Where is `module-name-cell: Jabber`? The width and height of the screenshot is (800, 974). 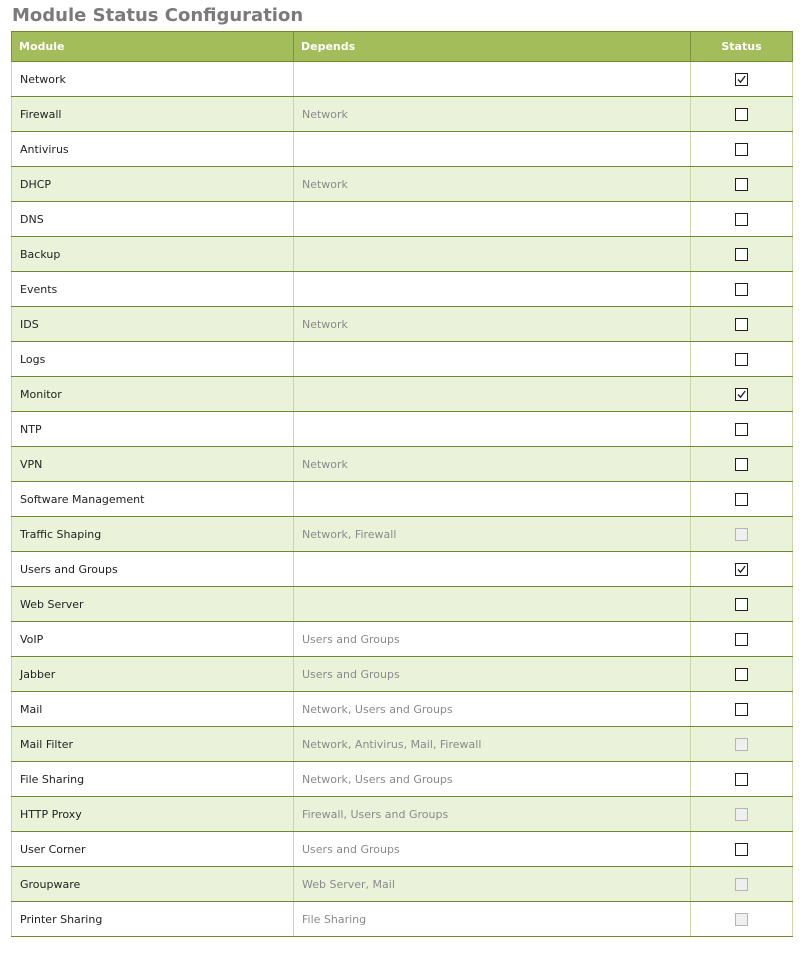 module-name-cell: Jabber is located at coordinates (152, 674).